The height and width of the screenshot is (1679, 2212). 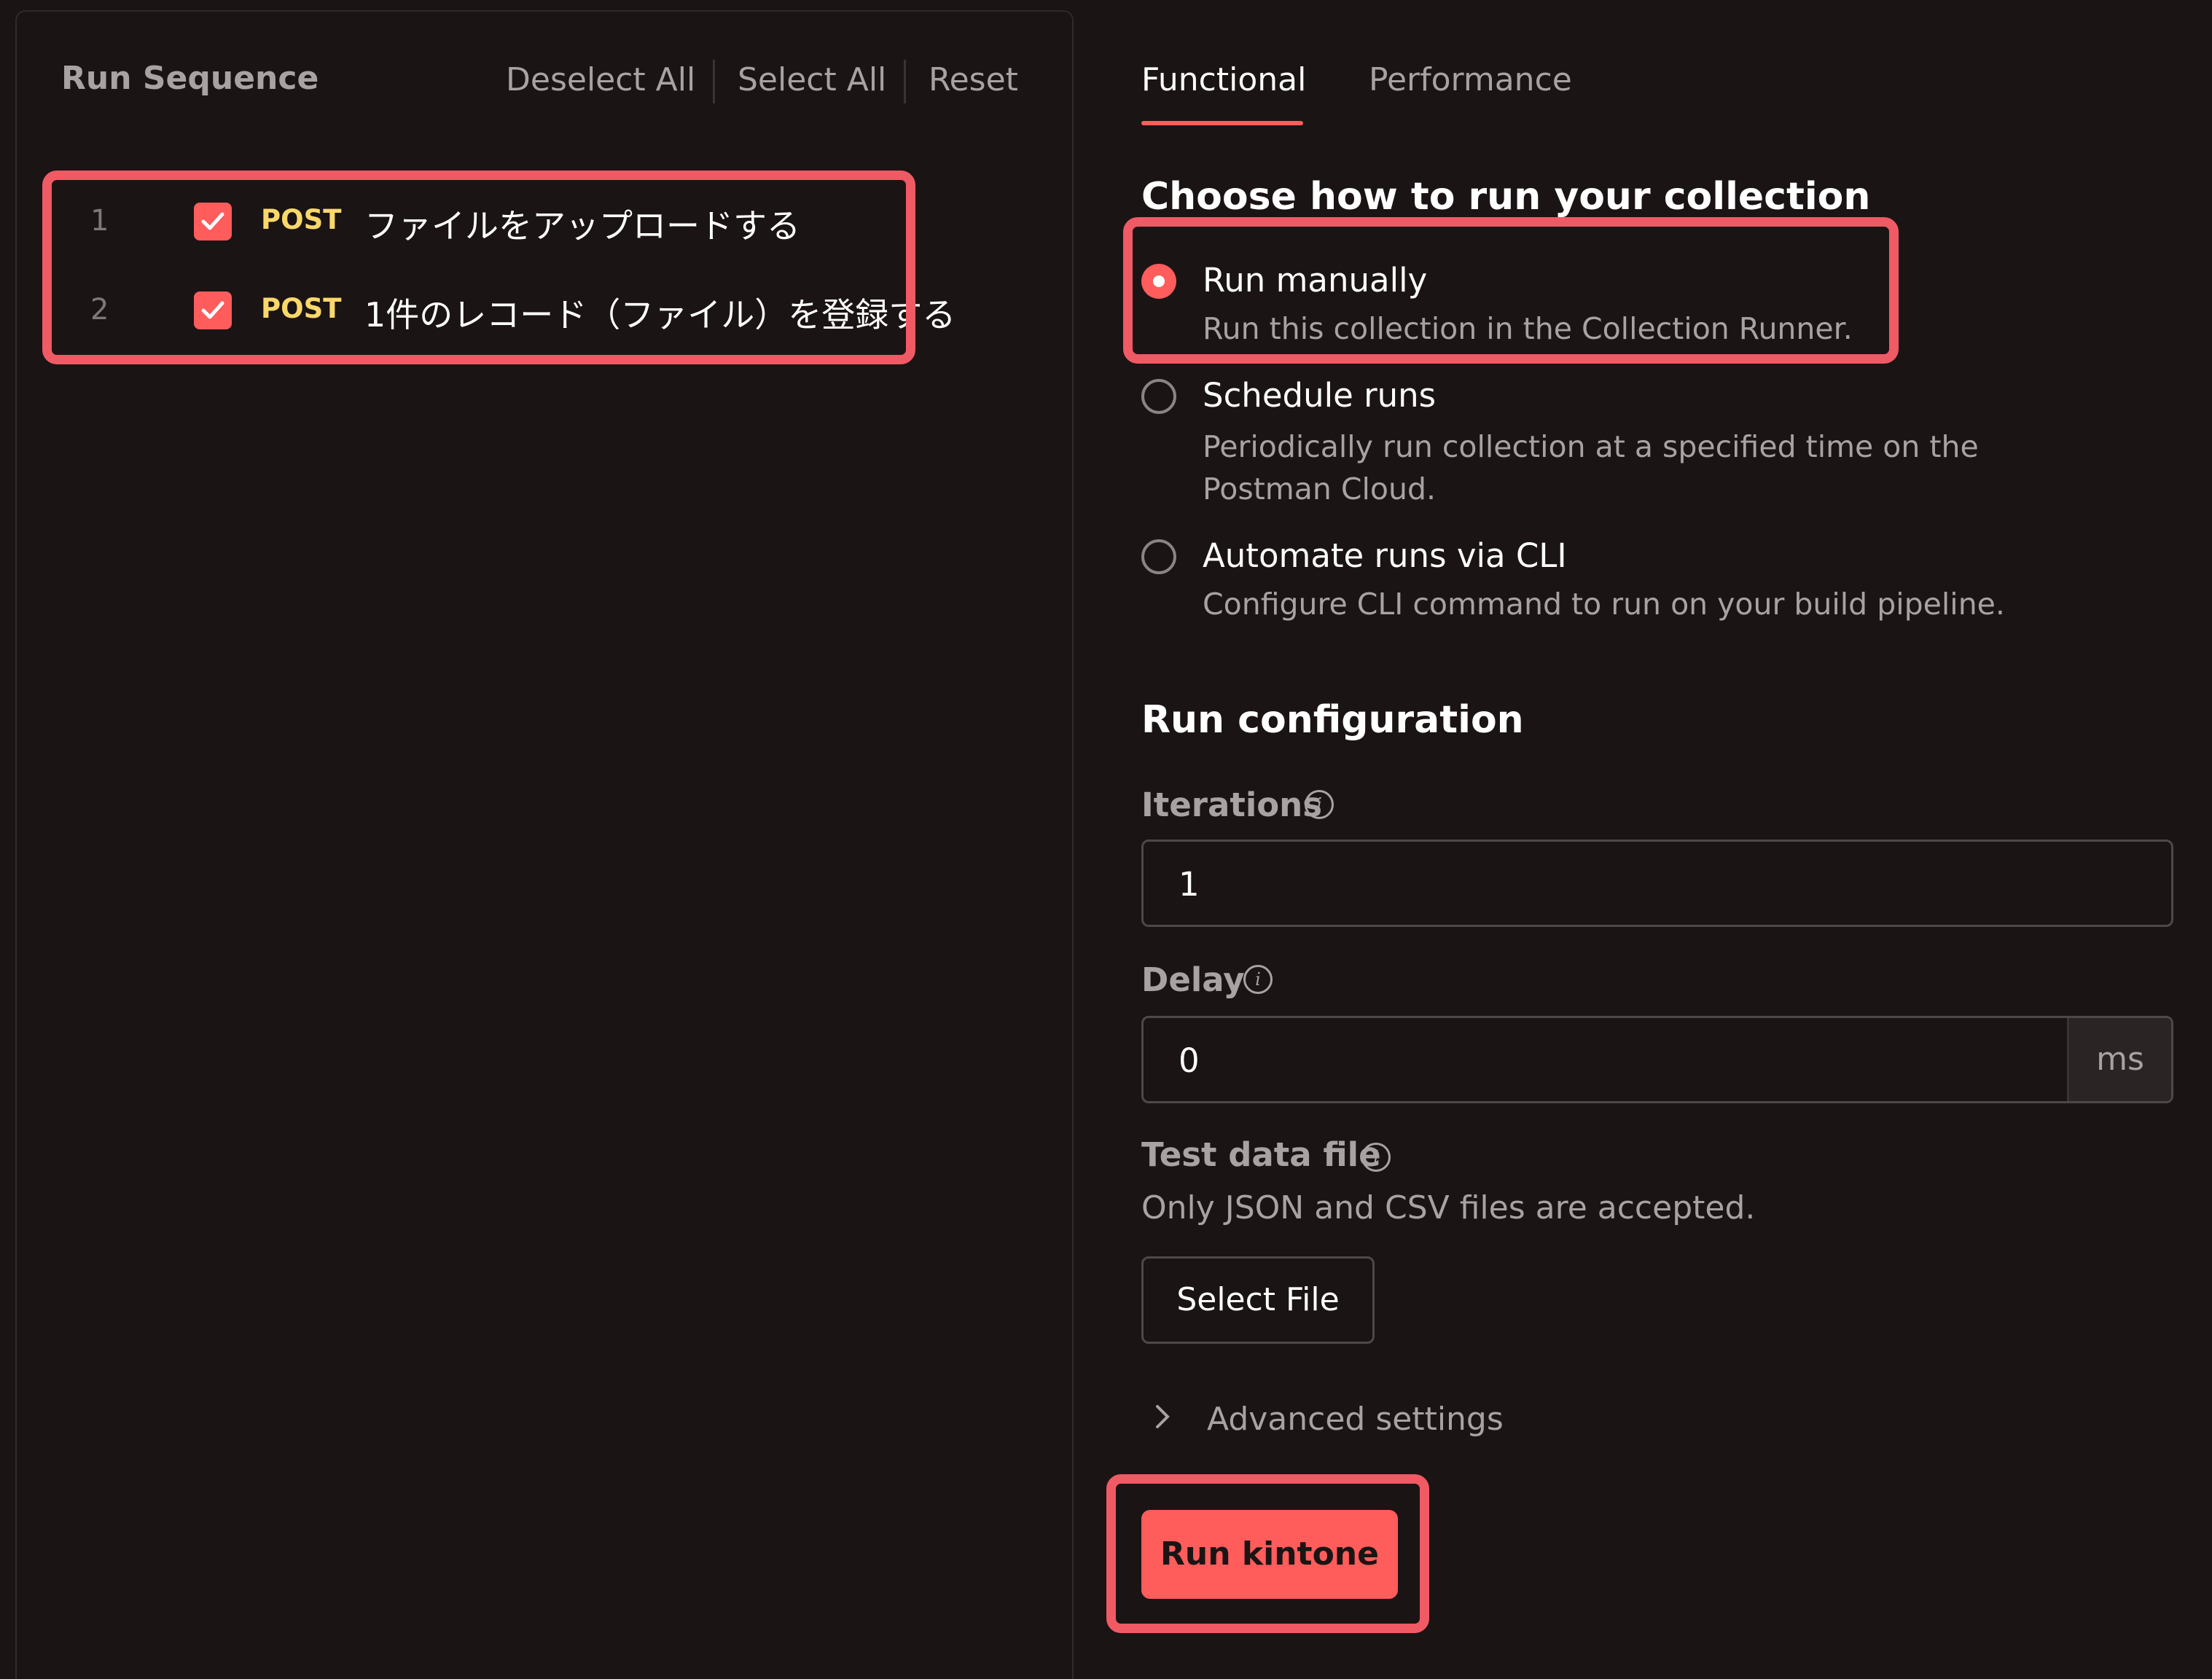 I want to click on radio-automate-cli, so click(x=1158, y=556).